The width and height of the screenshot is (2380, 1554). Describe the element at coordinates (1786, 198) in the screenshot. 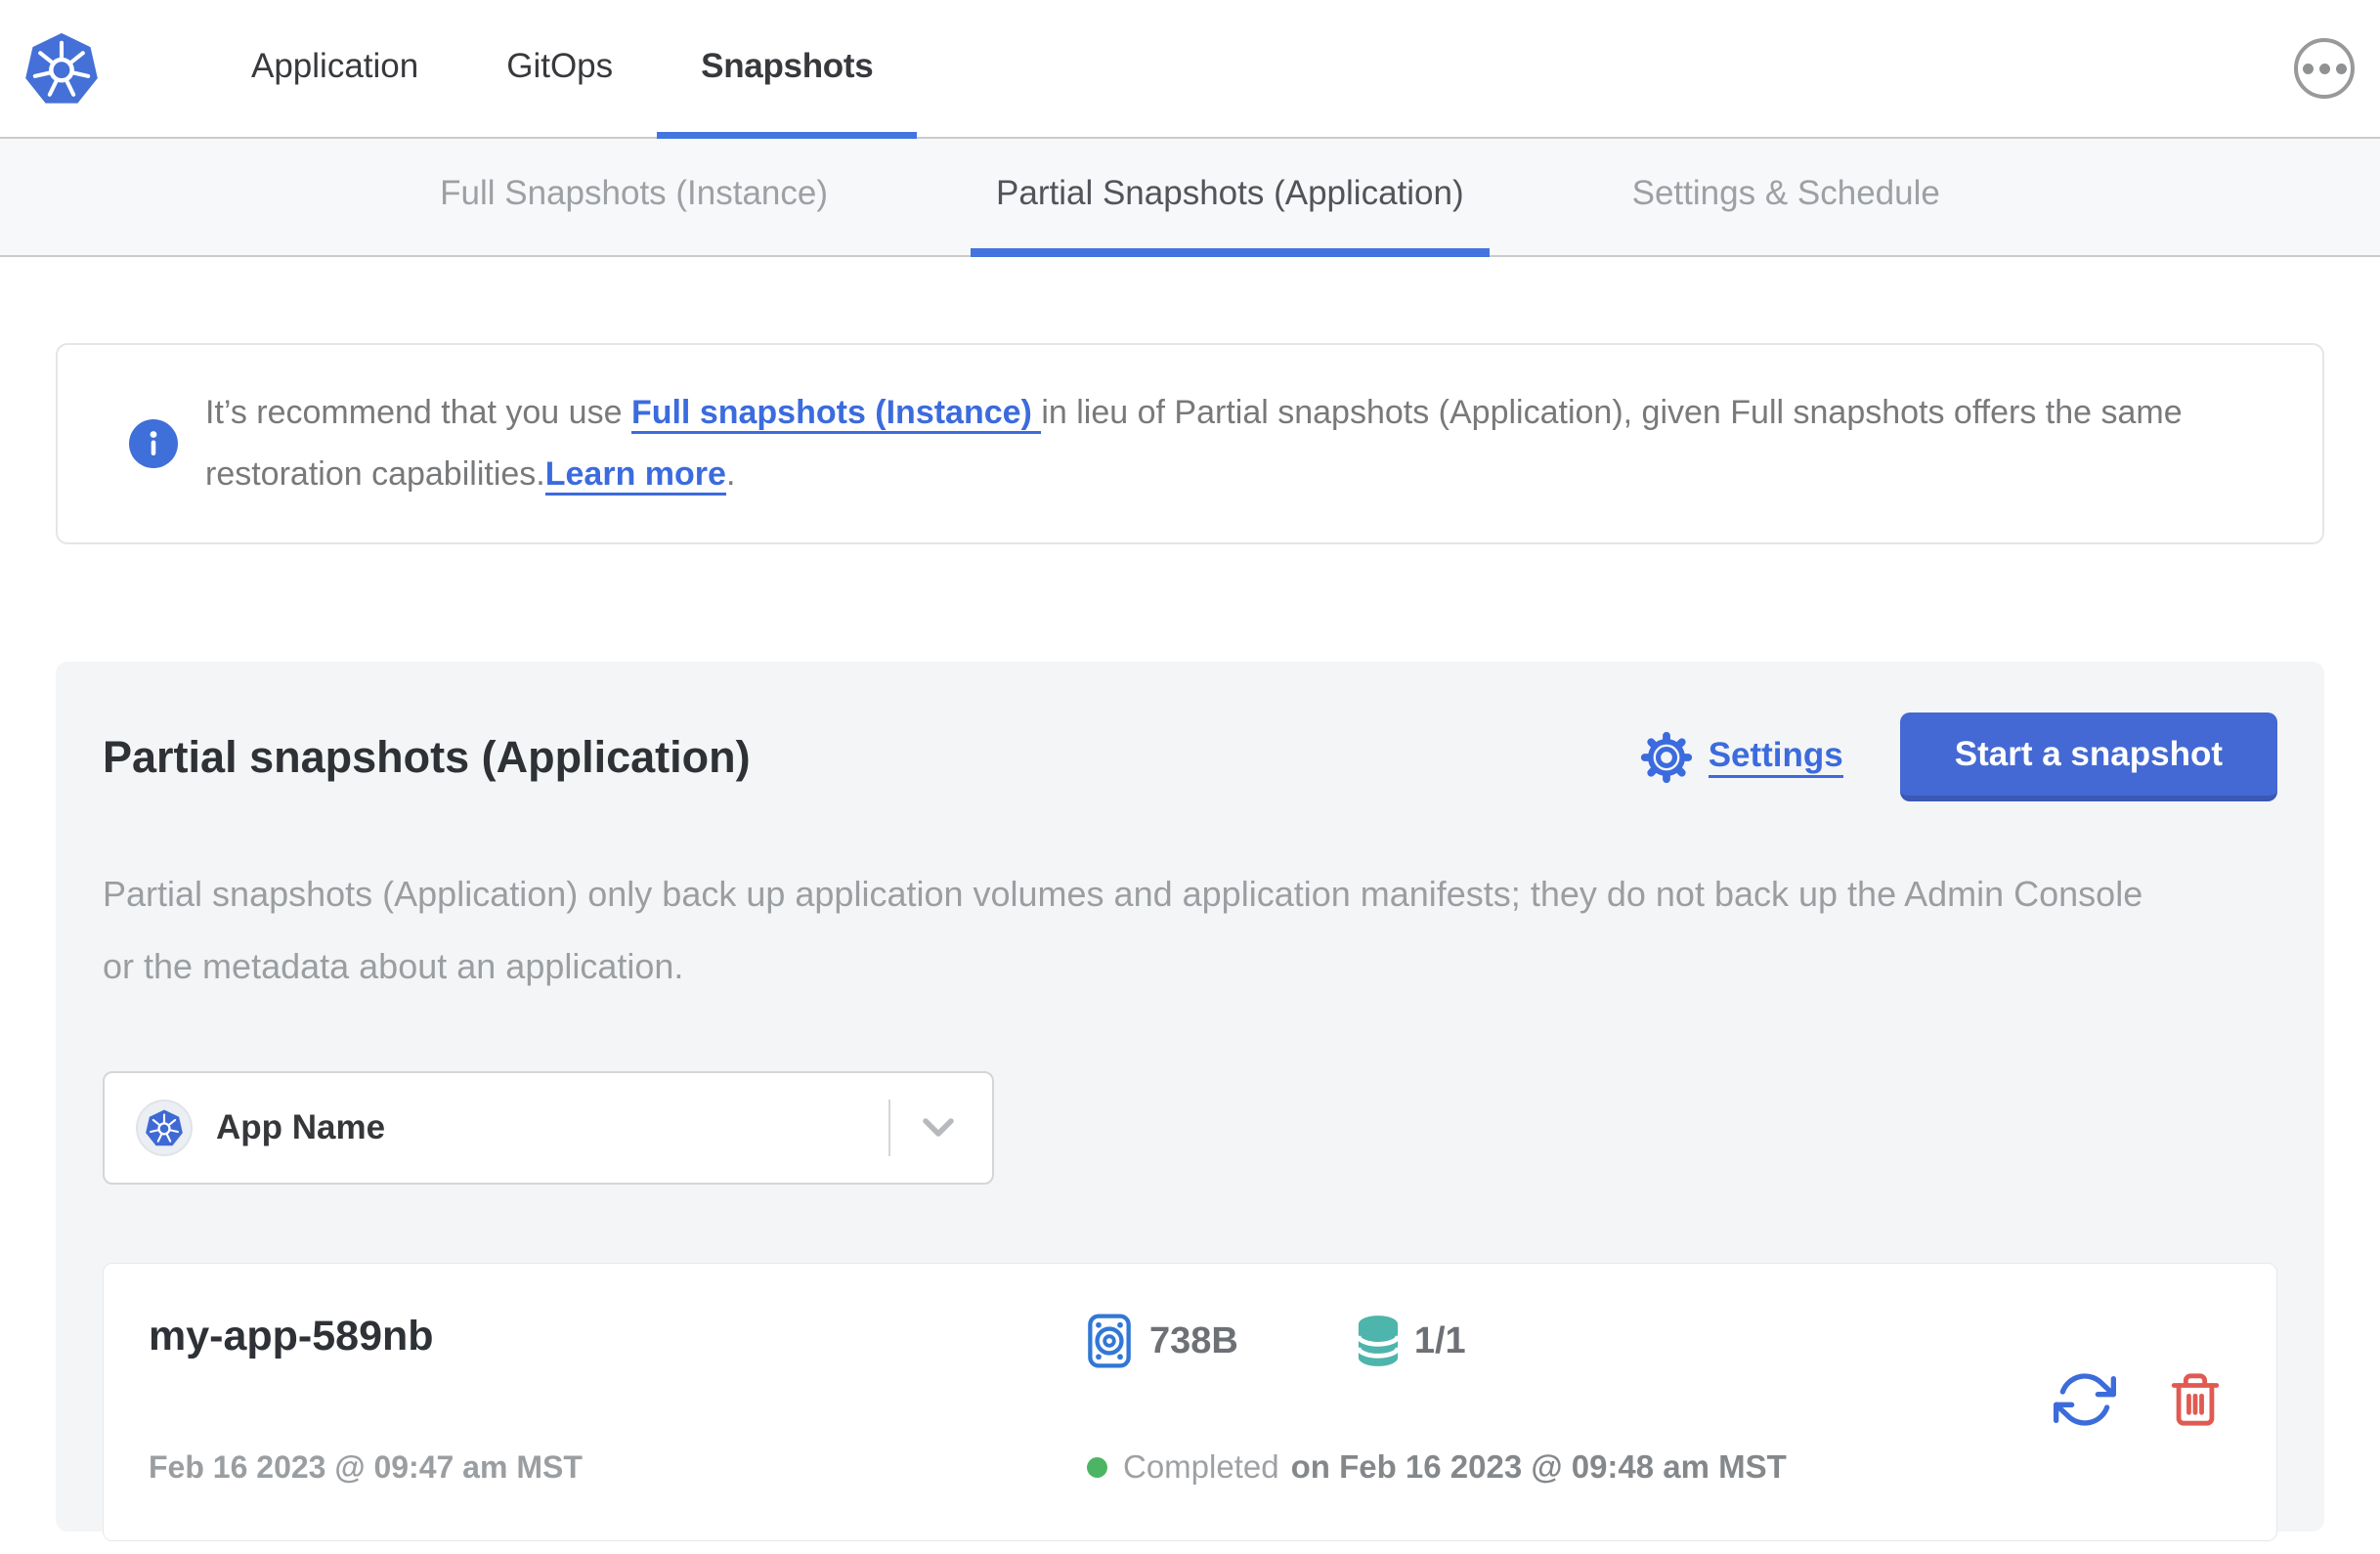

I see `subtab-settings-schedule: Settings & Schedule` at that location.